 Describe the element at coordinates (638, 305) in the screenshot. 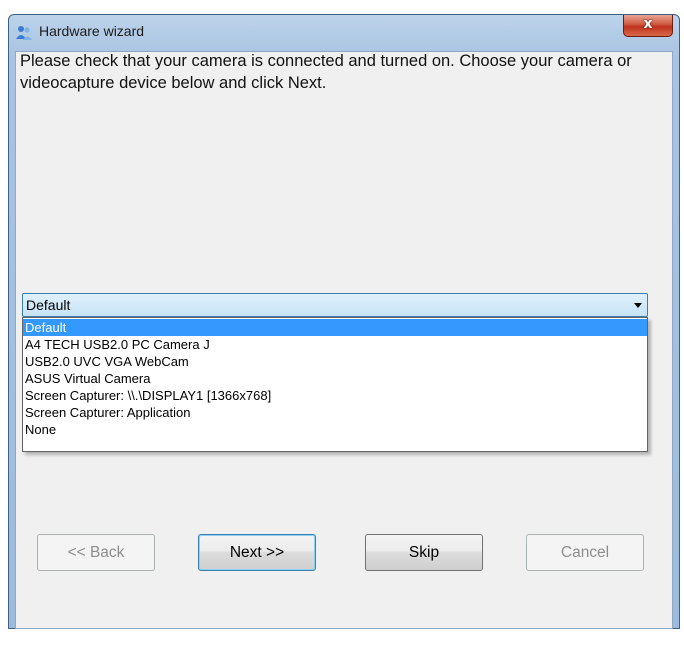

I see `chevron-down-icon` at that location.